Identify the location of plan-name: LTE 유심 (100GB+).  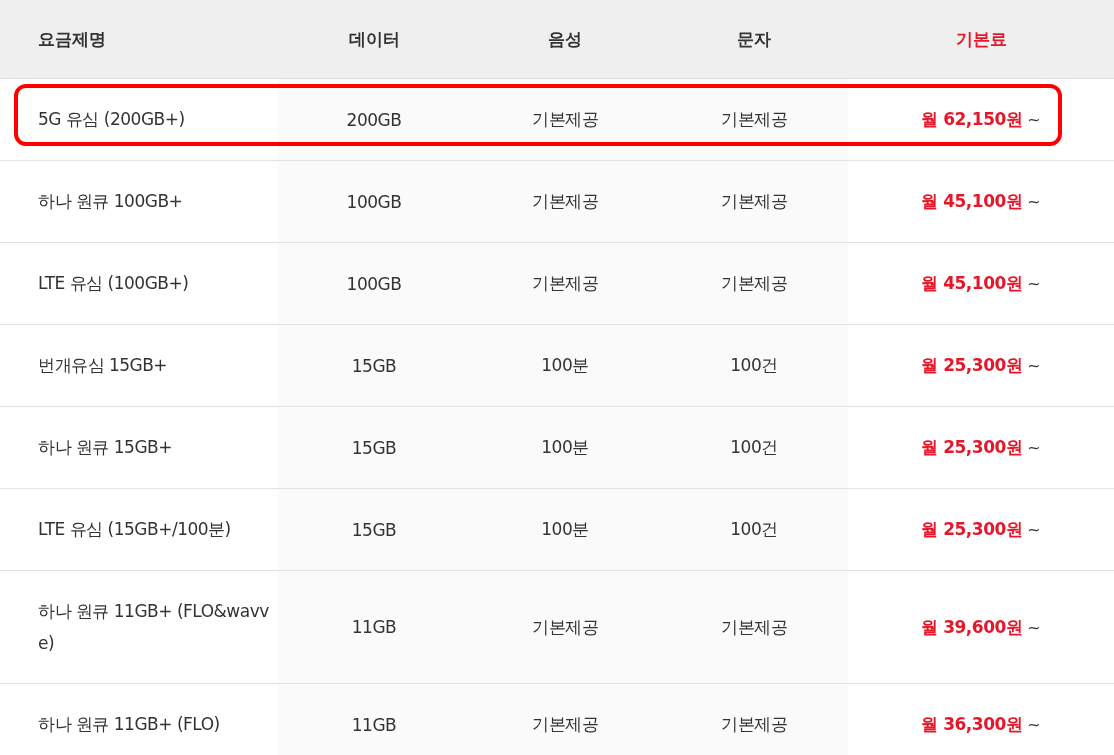
(113, 284).